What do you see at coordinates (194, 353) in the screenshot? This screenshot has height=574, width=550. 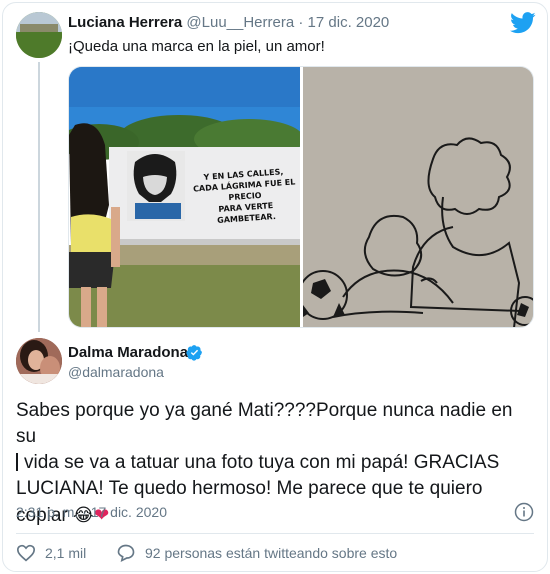 I see `verified-badge-icon` at bounding box center [194, 353].